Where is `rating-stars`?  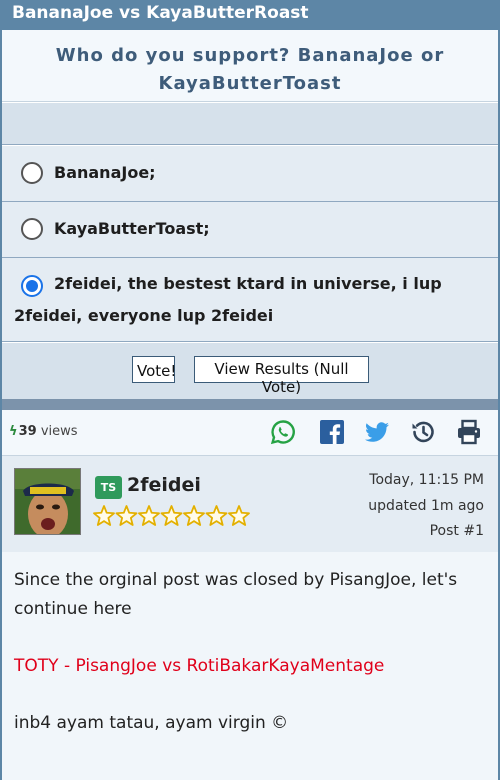
rating-stars is located at coordinates (171, 515).